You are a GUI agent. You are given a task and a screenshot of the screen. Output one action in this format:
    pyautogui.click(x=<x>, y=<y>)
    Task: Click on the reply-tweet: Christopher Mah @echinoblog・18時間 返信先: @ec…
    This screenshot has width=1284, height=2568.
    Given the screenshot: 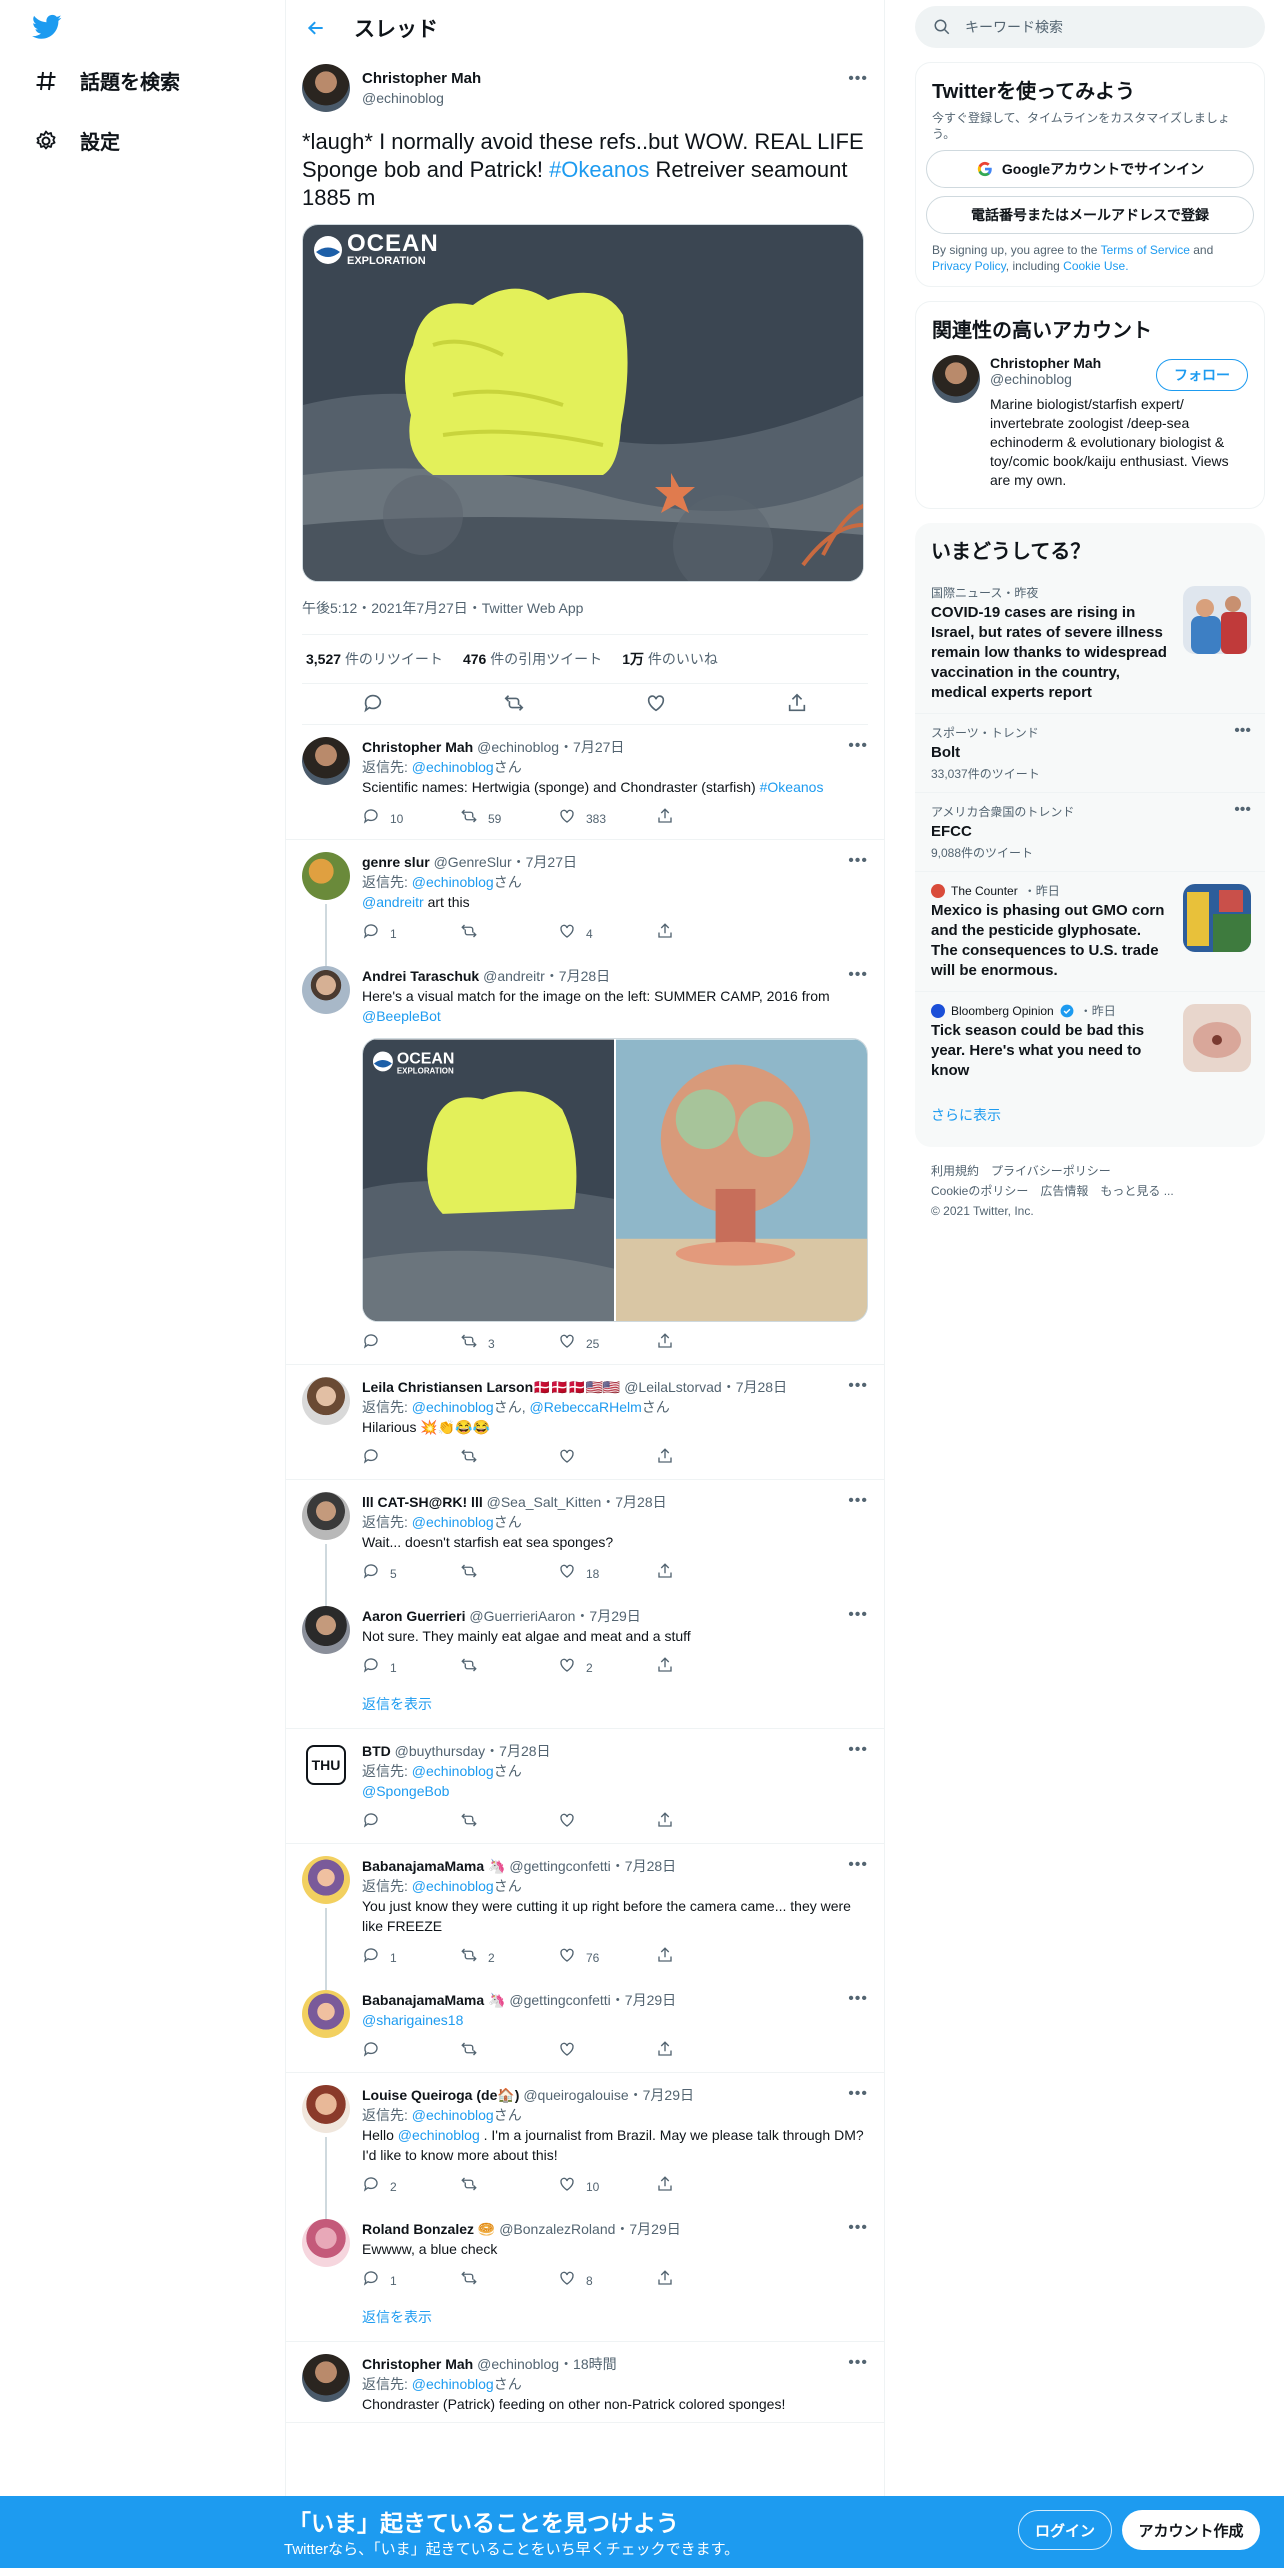 What is the action you would take?
    pyautogui.click(x=585, y=2382)
    